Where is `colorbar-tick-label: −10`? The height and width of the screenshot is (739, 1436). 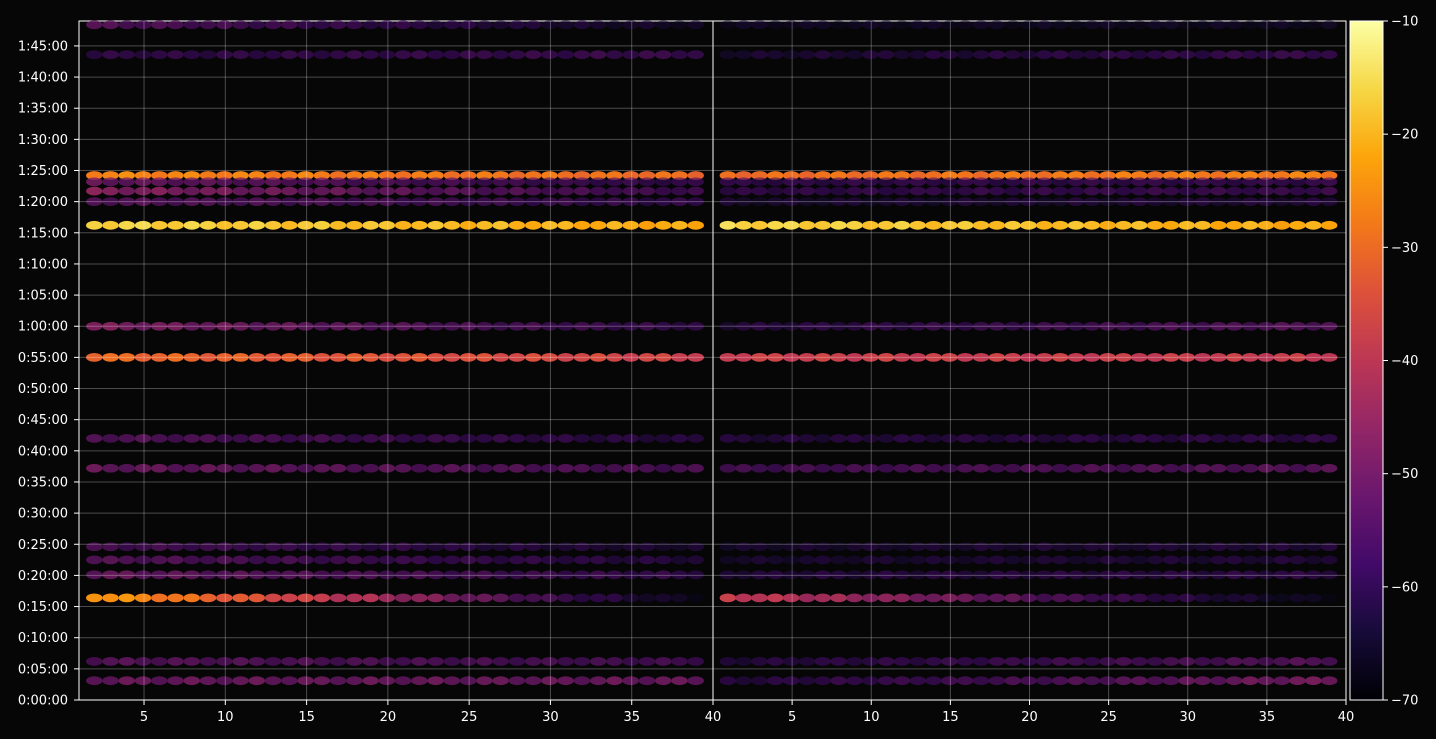 colorbar-tick-label: −10 is located at coordinates (1404, 22).